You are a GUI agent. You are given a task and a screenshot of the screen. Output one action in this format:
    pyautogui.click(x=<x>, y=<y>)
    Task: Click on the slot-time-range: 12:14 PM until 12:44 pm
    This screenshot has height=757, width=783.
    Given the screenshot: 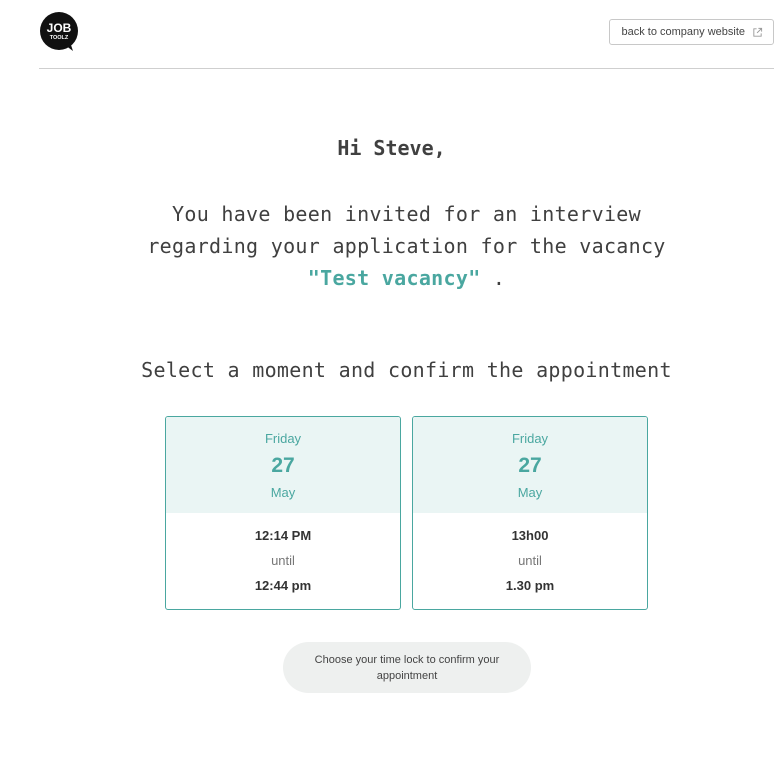 What is the action you would take?
    pyautogui.click(x=283, y=553)
    